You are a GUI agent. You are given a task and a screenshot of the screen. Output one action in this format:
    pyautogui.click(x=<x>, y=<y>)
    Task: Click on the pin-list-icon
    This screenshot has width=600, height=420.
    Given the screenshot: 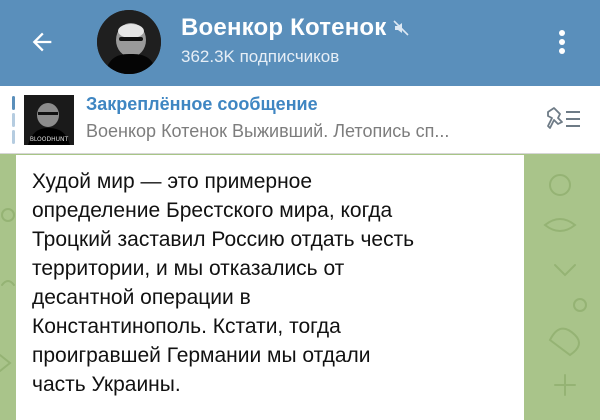 What is the action you would take?
    pyautogui.click(x=563, y=118)
    